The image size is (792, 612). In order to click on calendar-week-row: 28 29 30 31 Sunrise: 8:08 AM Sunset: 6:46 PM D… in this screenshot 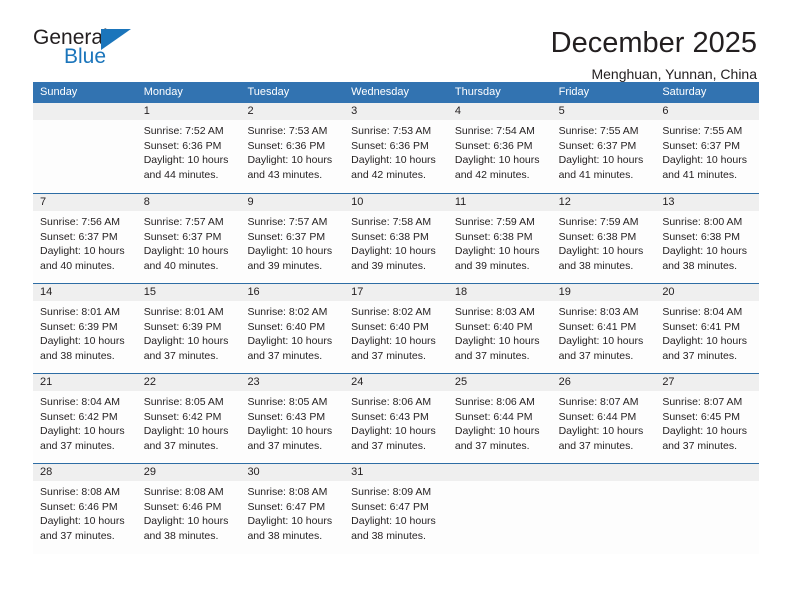, I will do `click(396, 508)`.